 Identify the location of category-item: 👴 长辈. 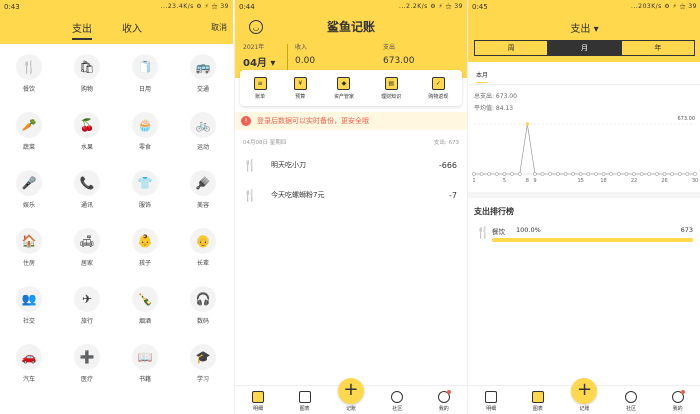
(203, 255).